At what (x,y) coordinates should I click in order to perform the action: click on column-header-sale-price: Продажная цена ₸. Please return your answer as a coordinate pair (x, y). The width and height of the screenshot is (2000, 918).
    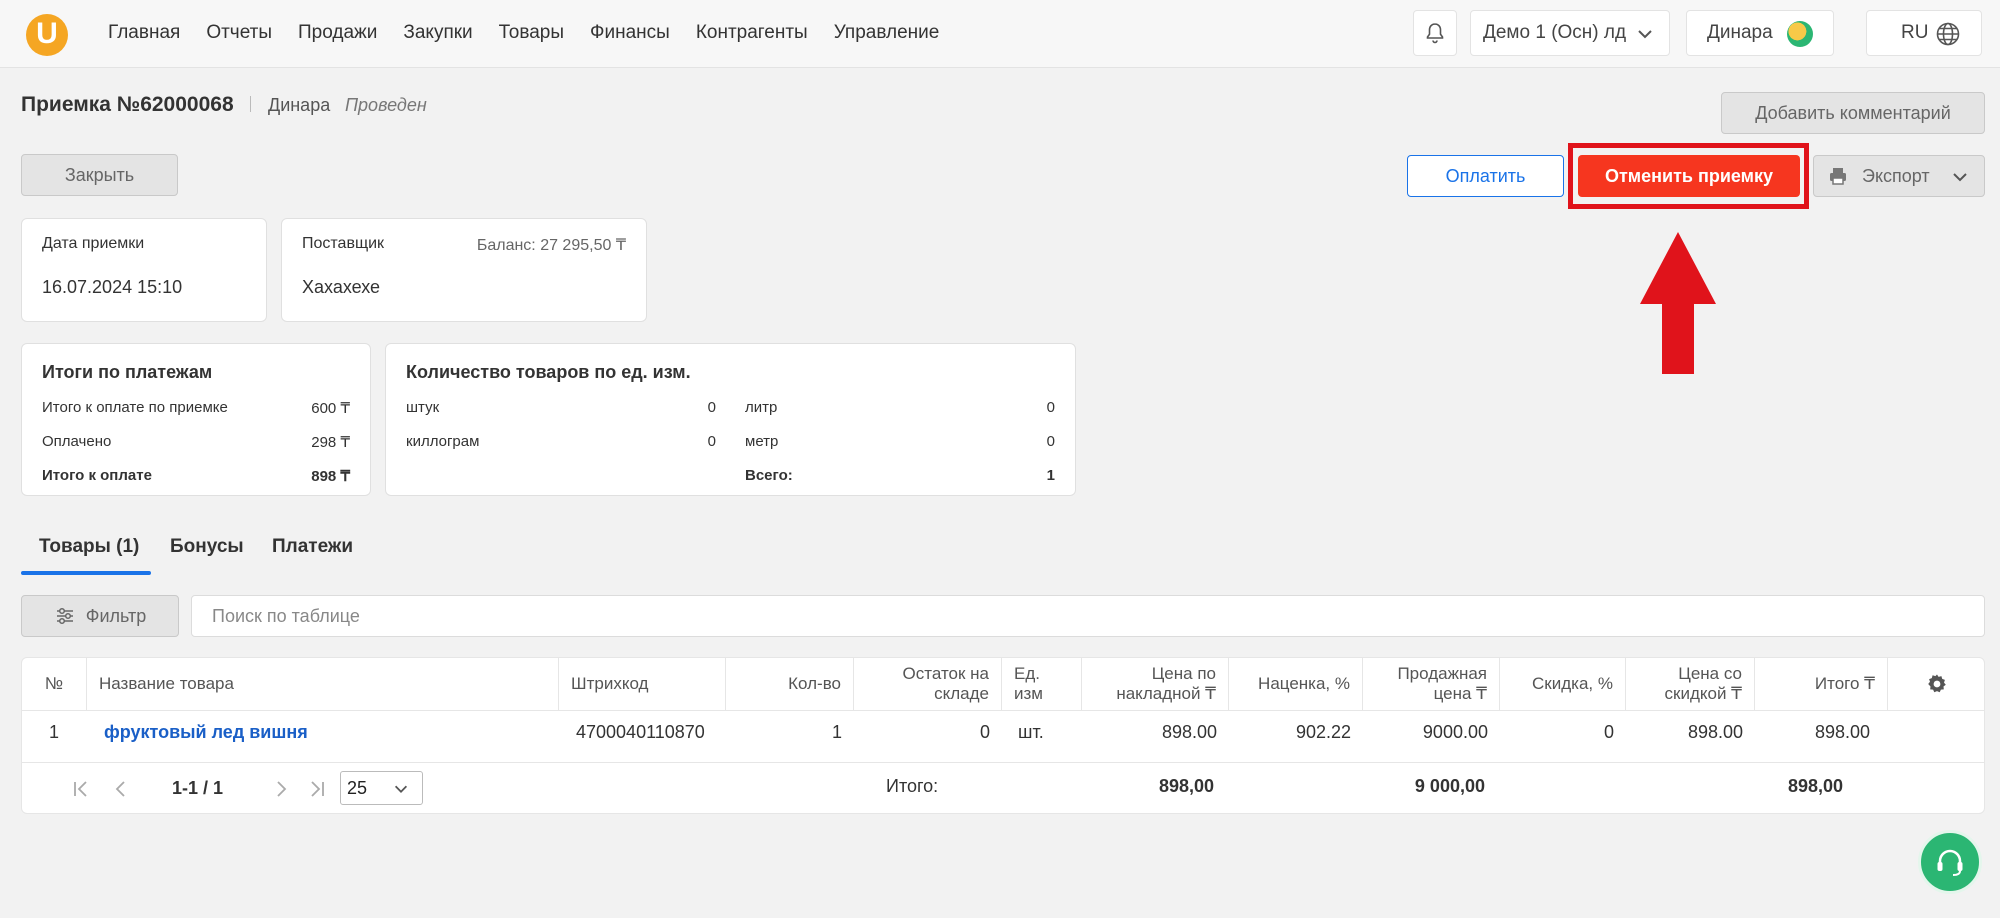
    Looking at the image, I should click on (1431, 684).